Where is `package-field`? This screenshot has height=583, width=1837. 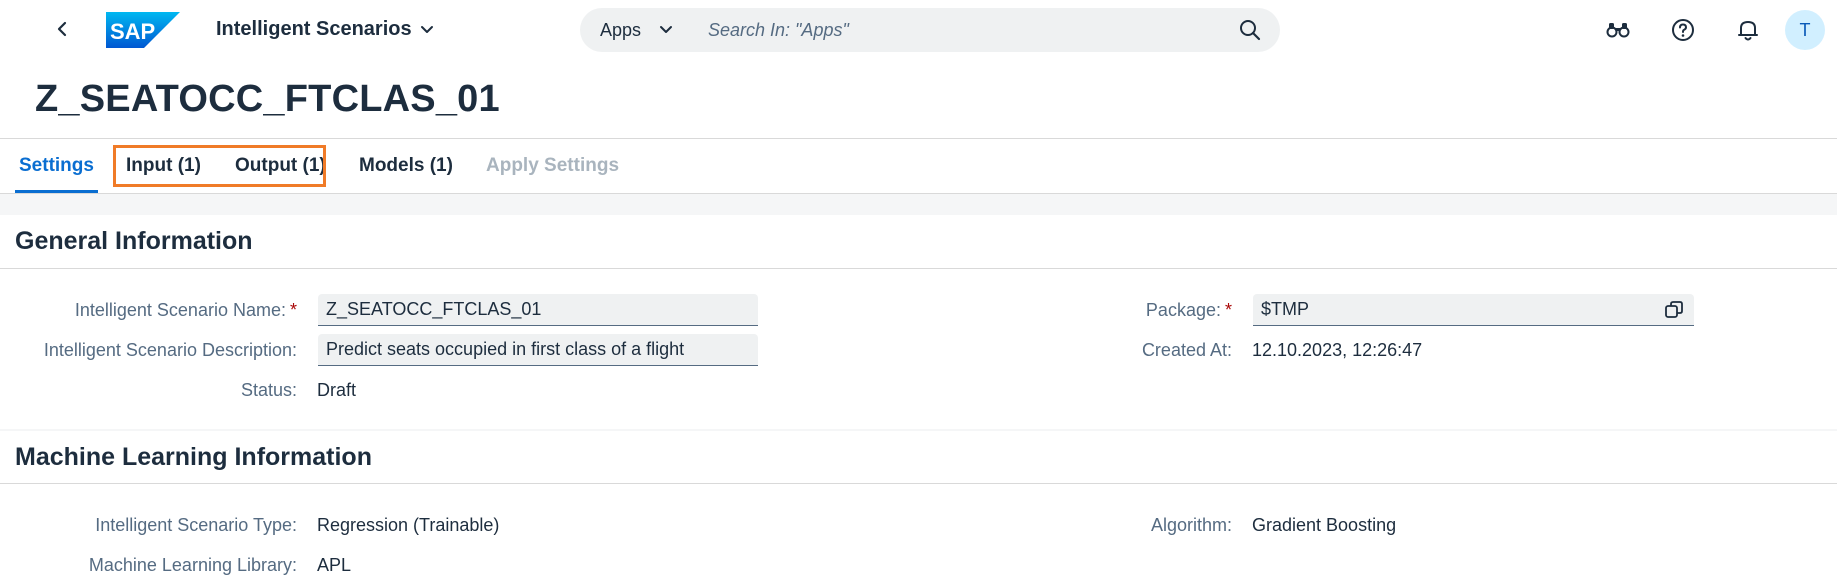 package-field is located at coordinates (1473, 310).